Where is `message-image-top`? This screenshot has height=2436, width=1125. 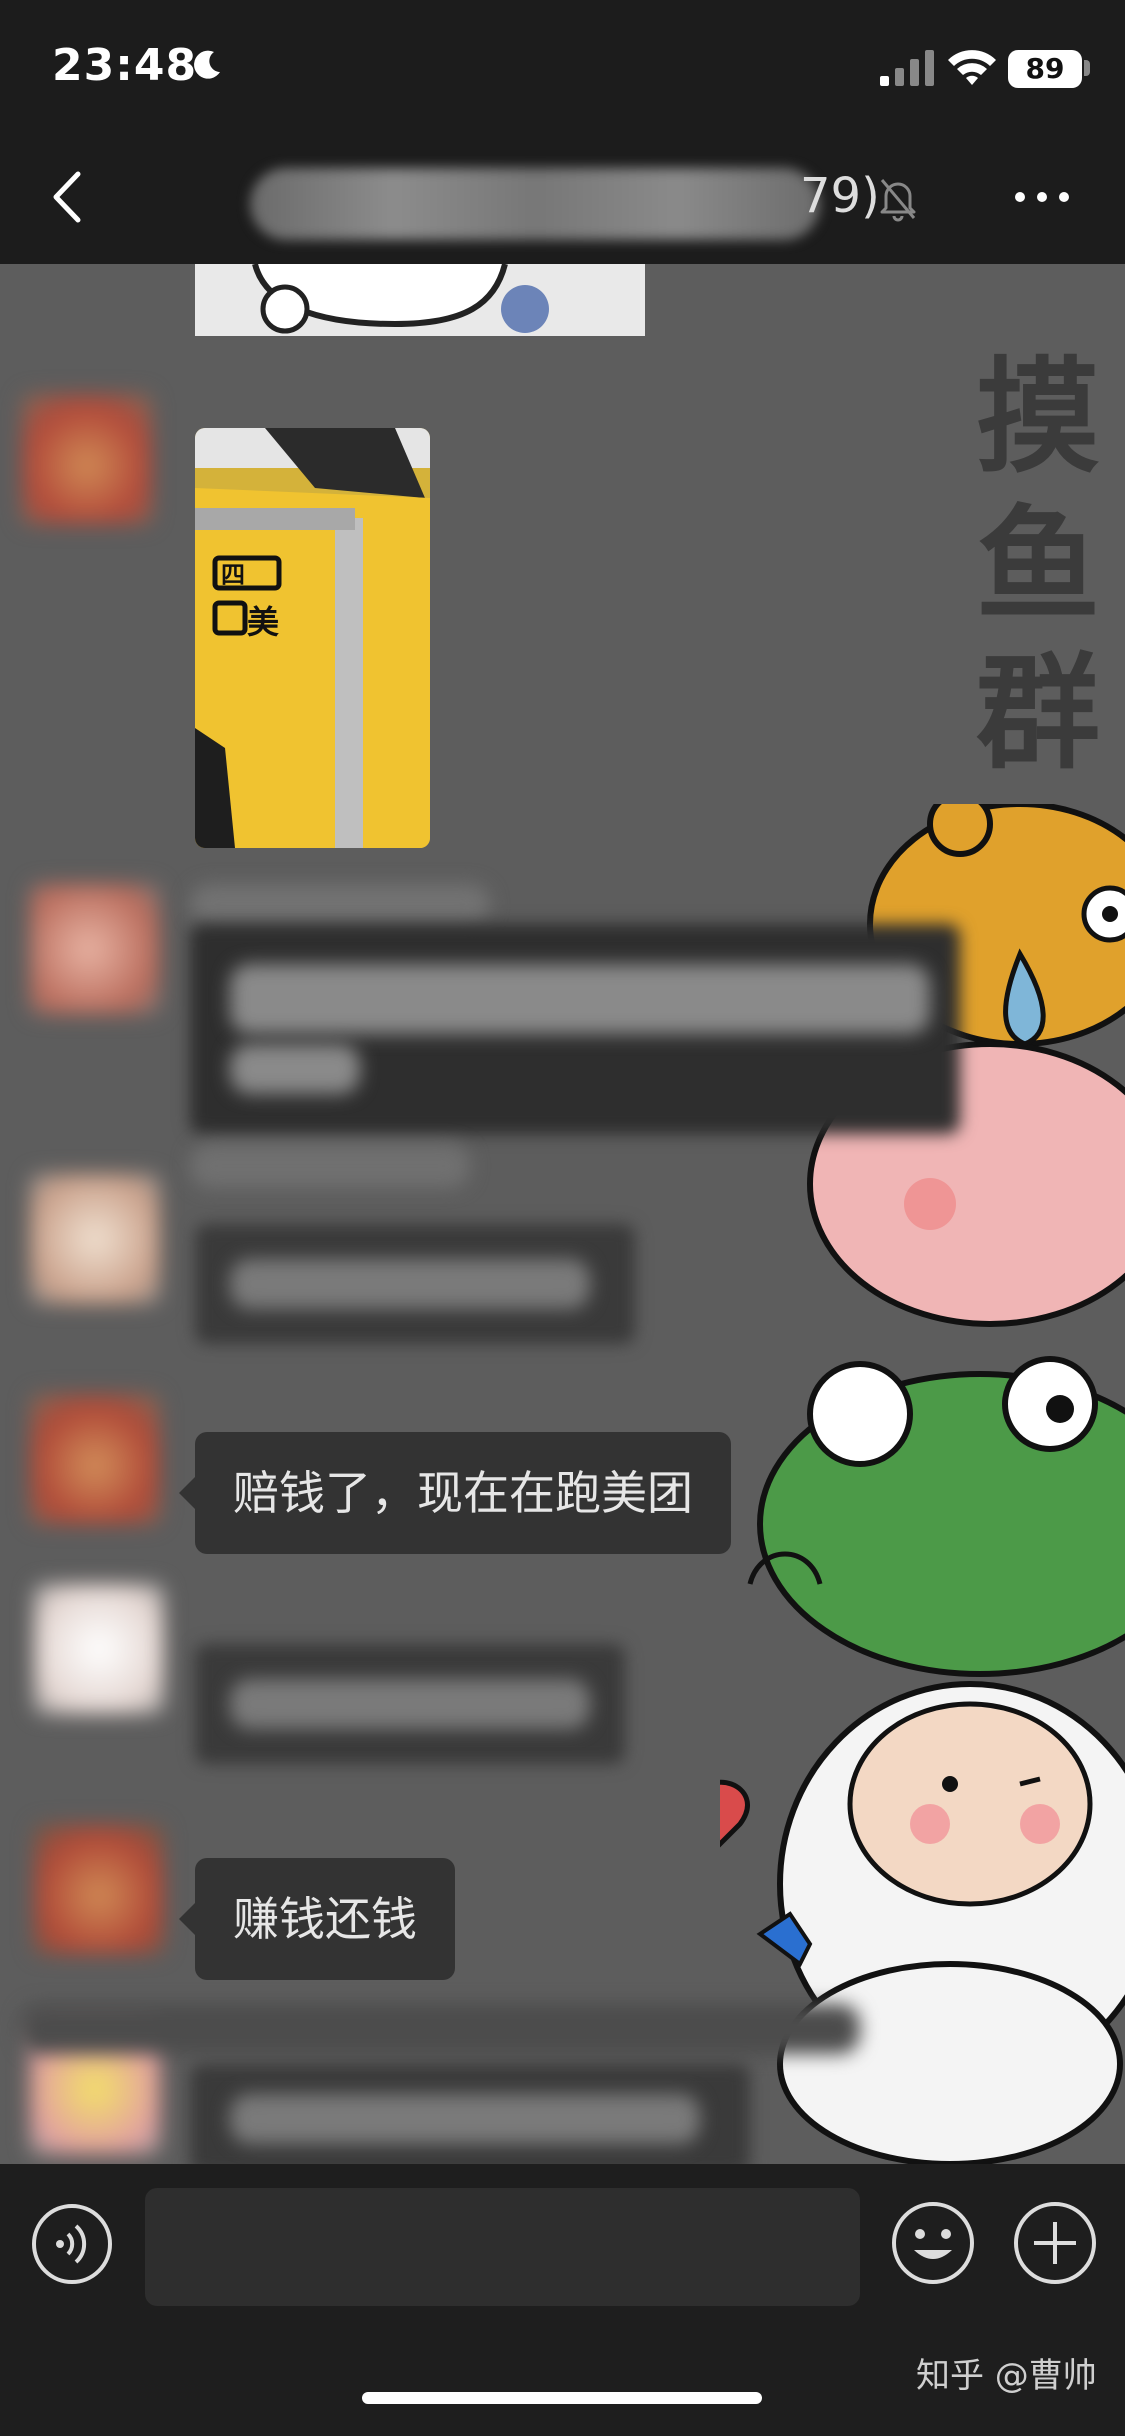 message-image-top is located at coordinates (420, 300).